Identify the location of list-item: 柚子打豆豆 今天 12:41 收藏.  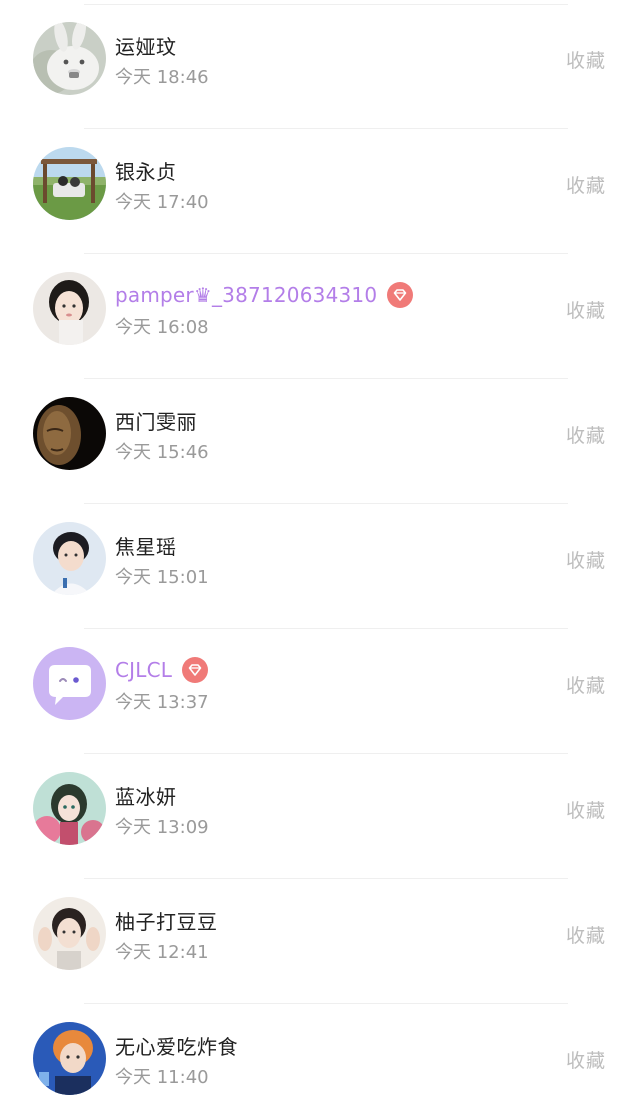
(320, 919).